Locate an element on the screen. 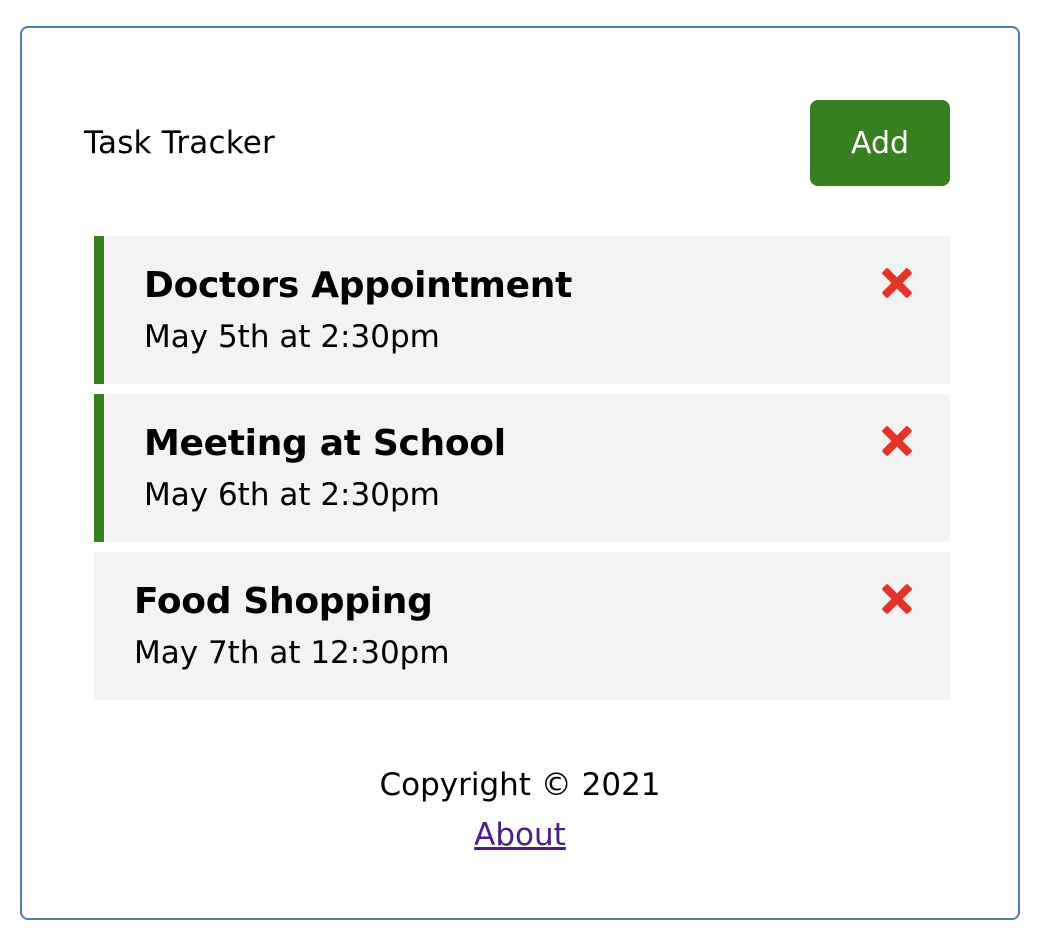  task-title: Doctors Appointment is located at coordinates (358, 285).